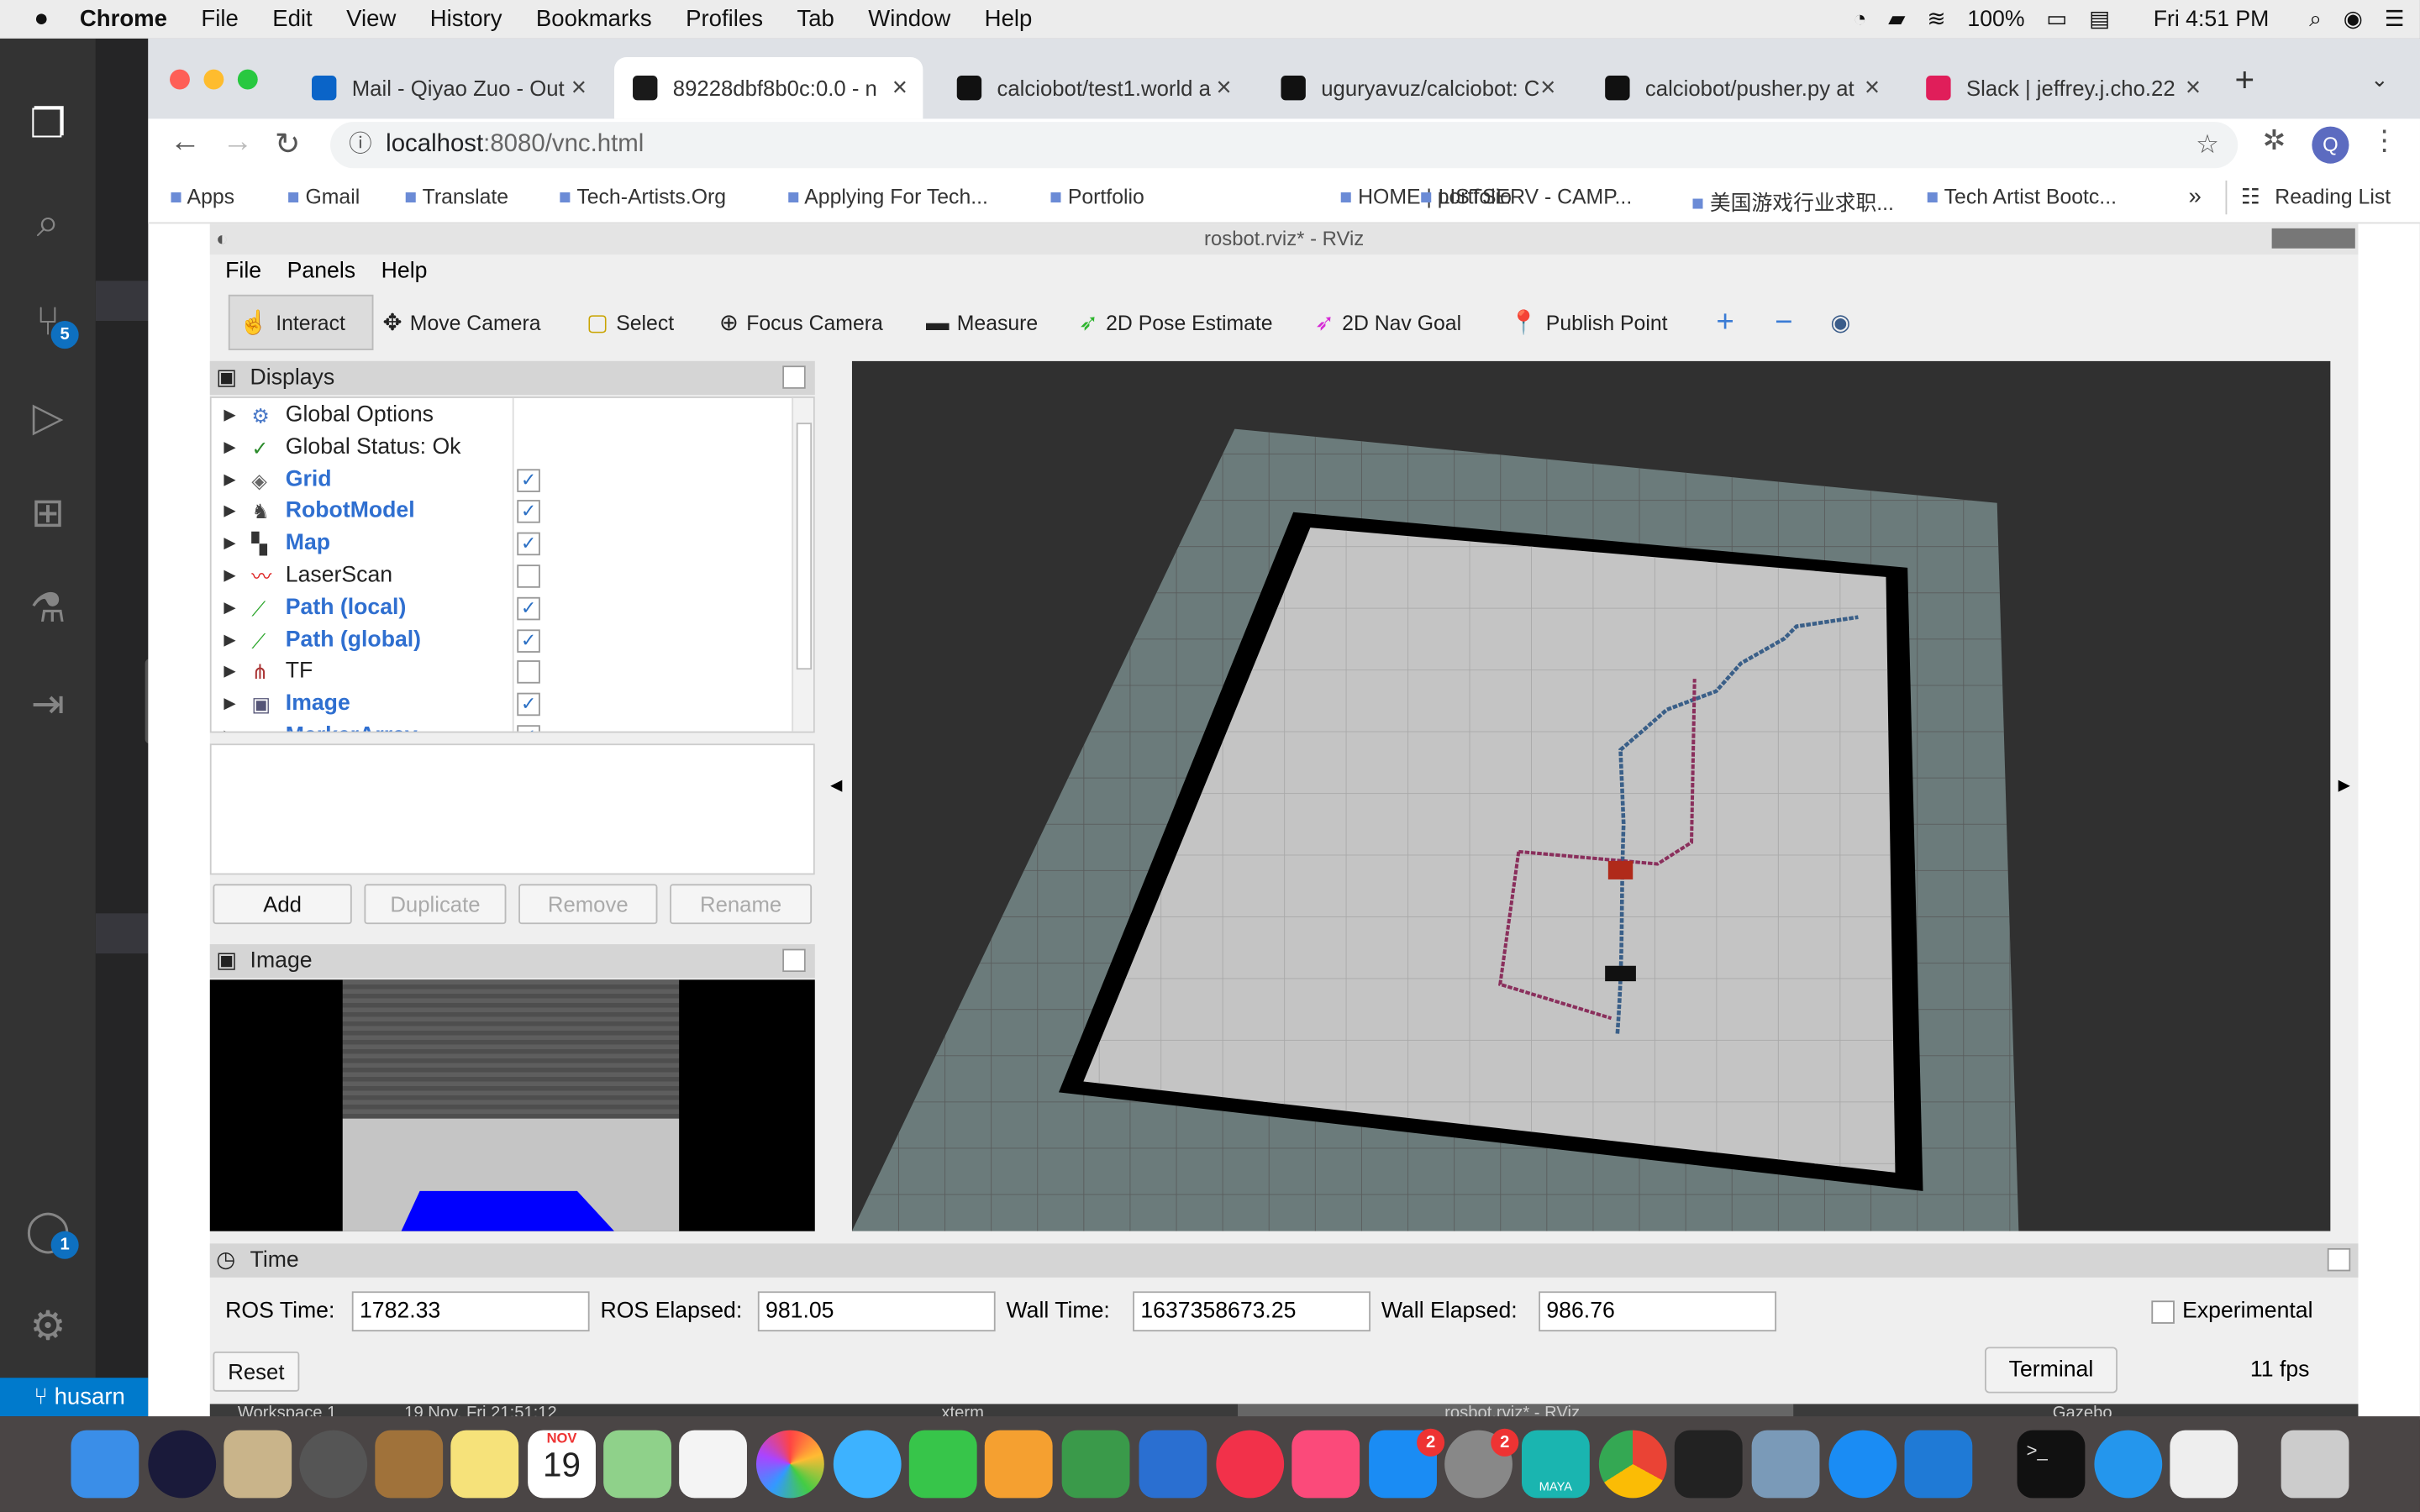 The height and width of the screenshot is (1512, 2420). Describe the element at coordinates (75, 1397) in the screenshot. I see `vscode-status-remote: ⑂ husarn` at that location.